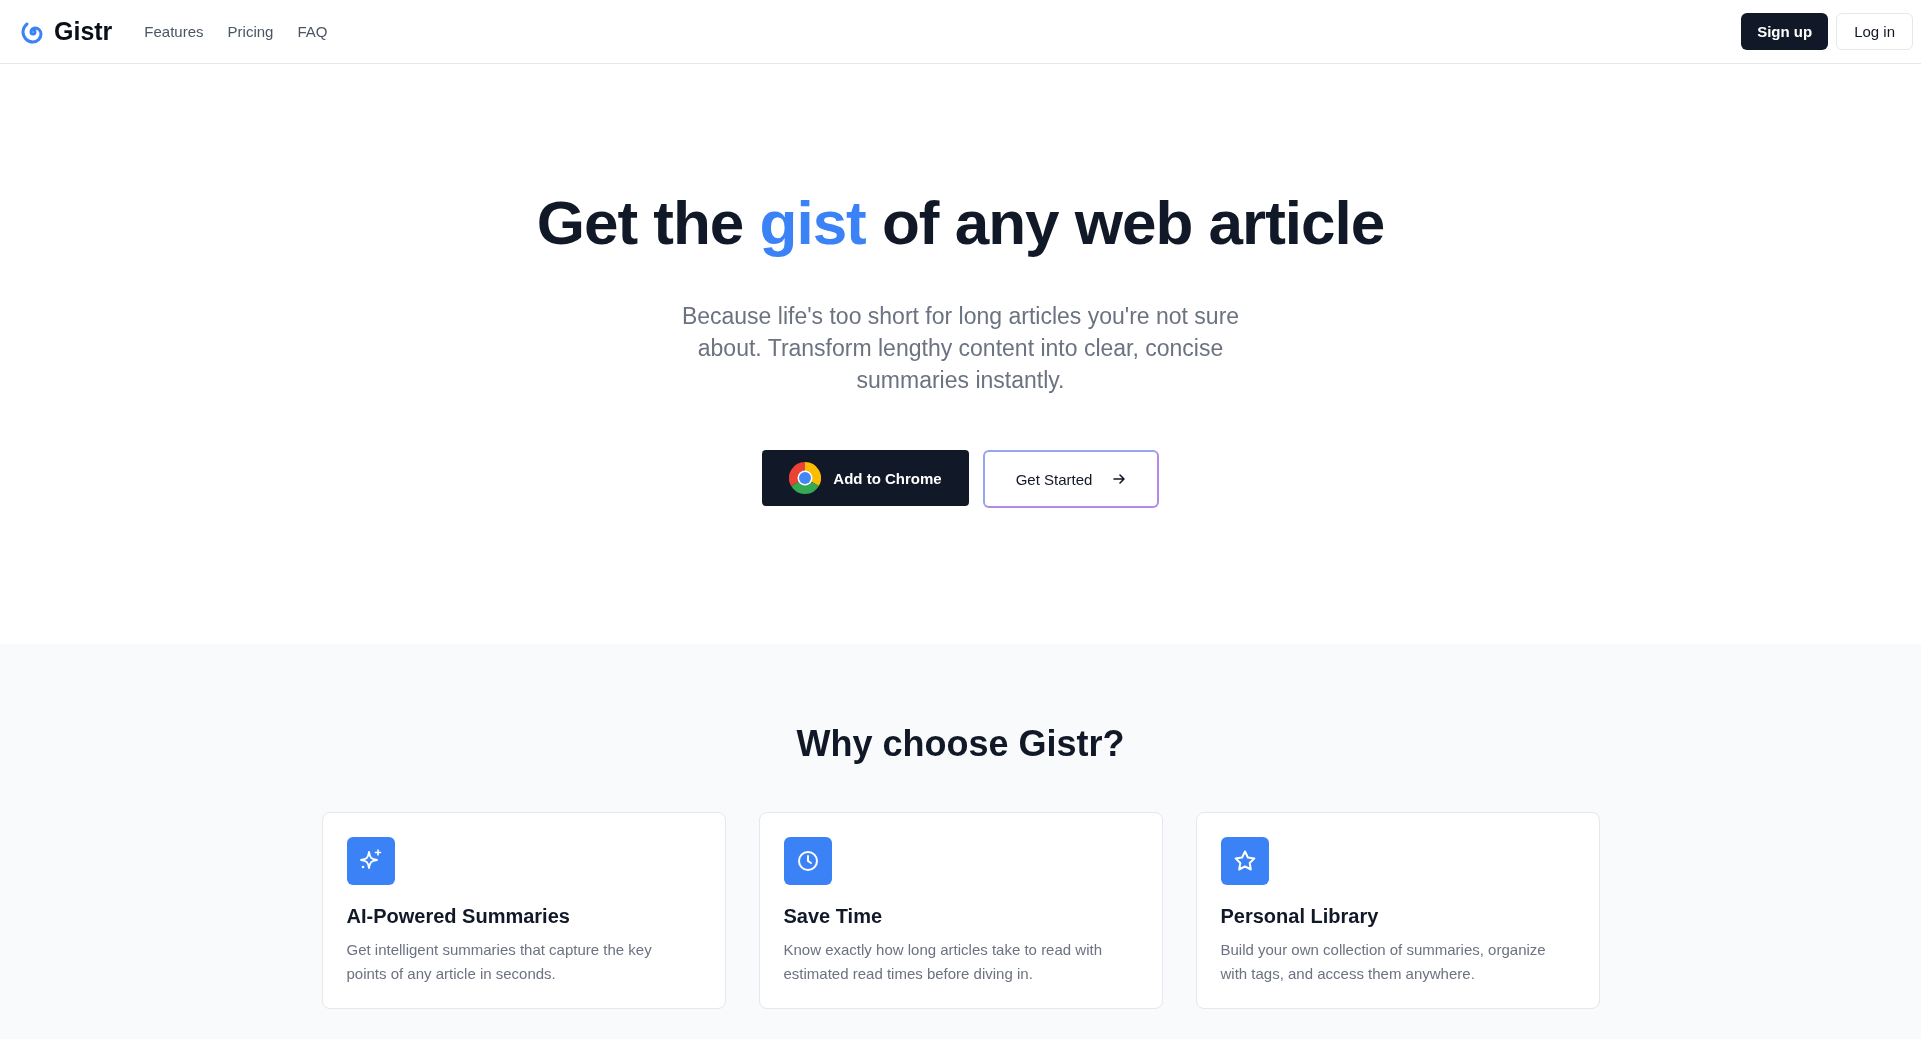 The image size is (1921, 1039). Describe the element at coordinates (865, 478) in the screenshot. I see `add-to-chrome-button: Add to Chrome` at that location.